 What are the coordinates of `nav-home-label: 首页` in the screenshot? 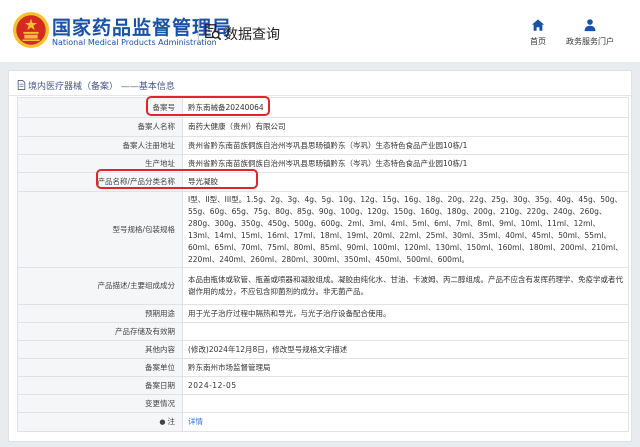 It's located at (538, 41).